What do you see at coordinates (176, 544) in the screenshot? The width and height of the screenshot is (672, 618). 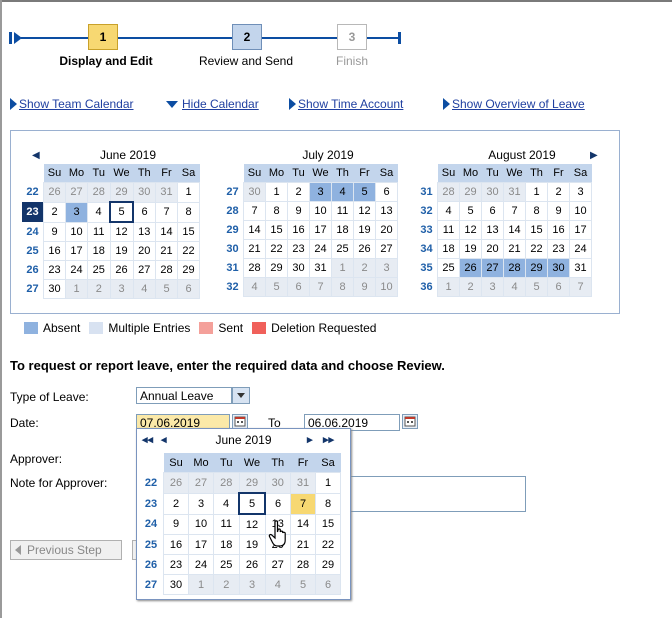 I see `calendar-day: 16` at bounding box center [176, 544].